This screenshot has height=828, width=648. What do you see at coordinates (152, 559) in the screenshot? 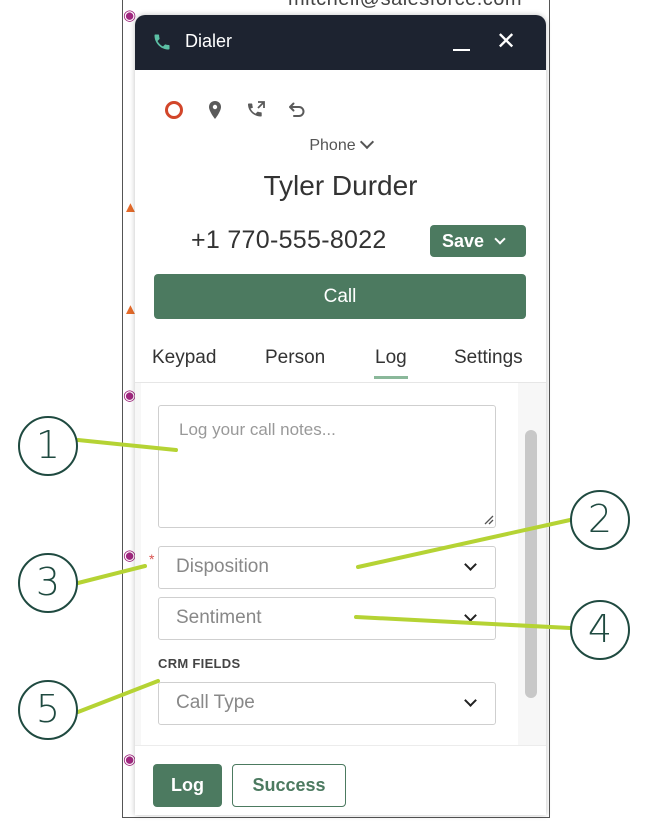
I see `required-marker: *` at bounding box center [152, 559].